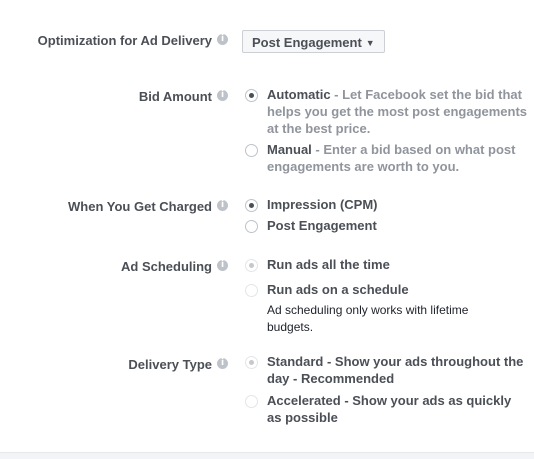 This screenshot has width=534, height=459. Describe the element at coordinates (170, 364) in the screenshot. I see `delivery-type-label: Delivery Type` at that location.